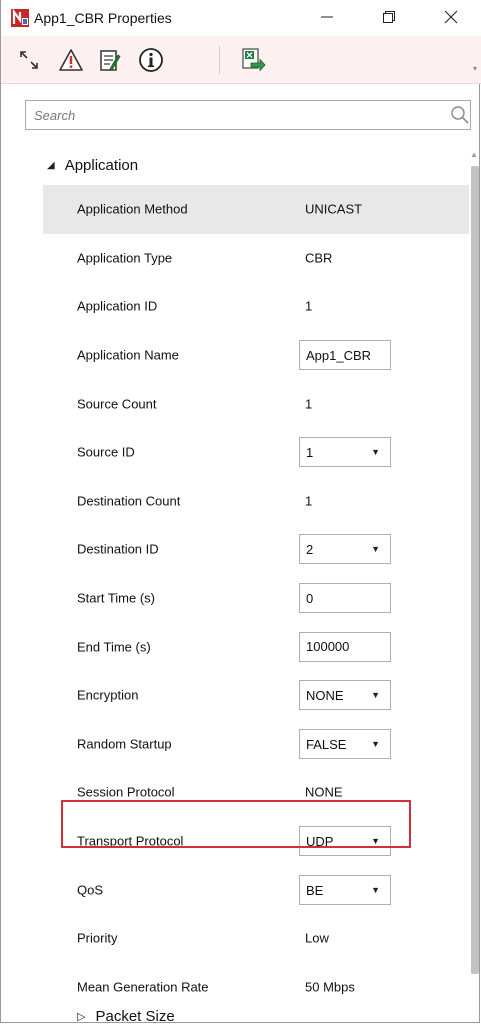 The height and width of the screenshot is (1026, 481). I want to click on netsim-logo-icon, so click(20, 18).